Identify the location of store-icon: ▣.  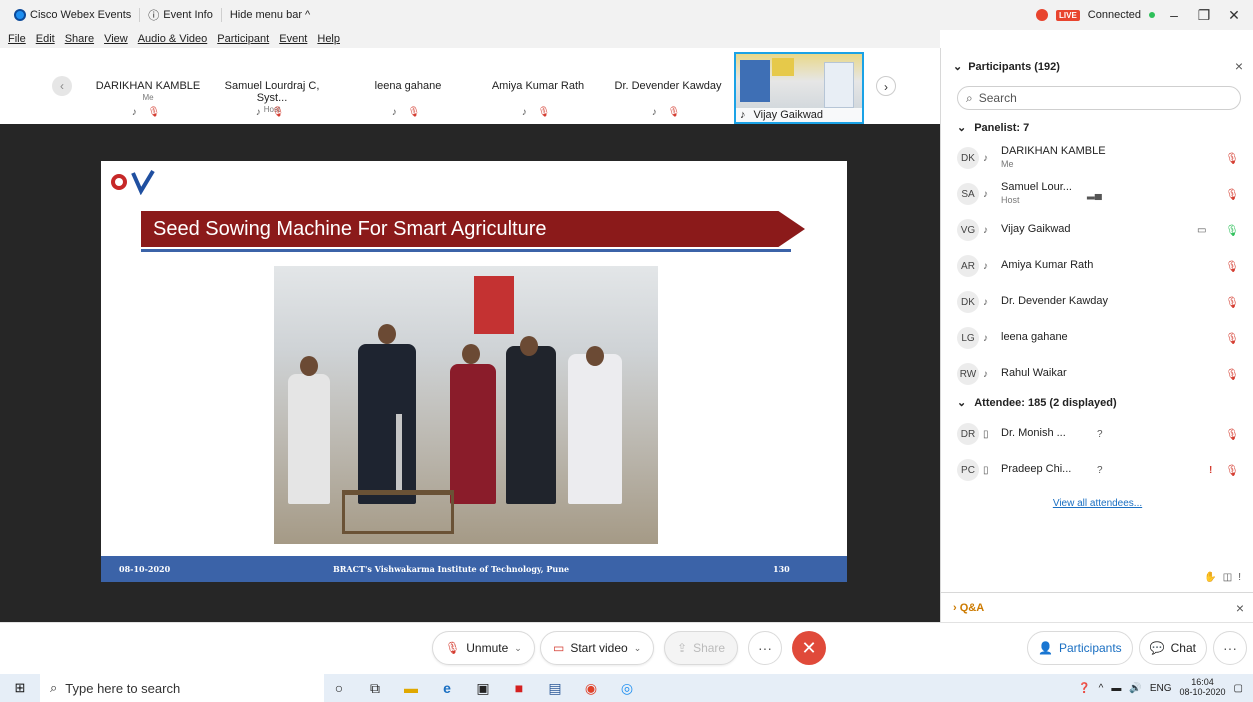
(483, 688).